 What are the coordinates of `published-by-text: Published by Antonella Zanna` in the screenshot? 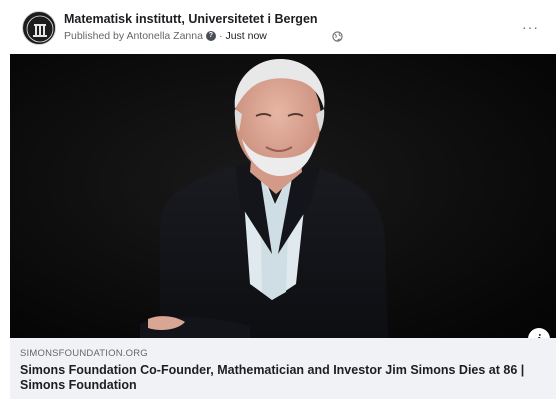 It's located at (133, 36).